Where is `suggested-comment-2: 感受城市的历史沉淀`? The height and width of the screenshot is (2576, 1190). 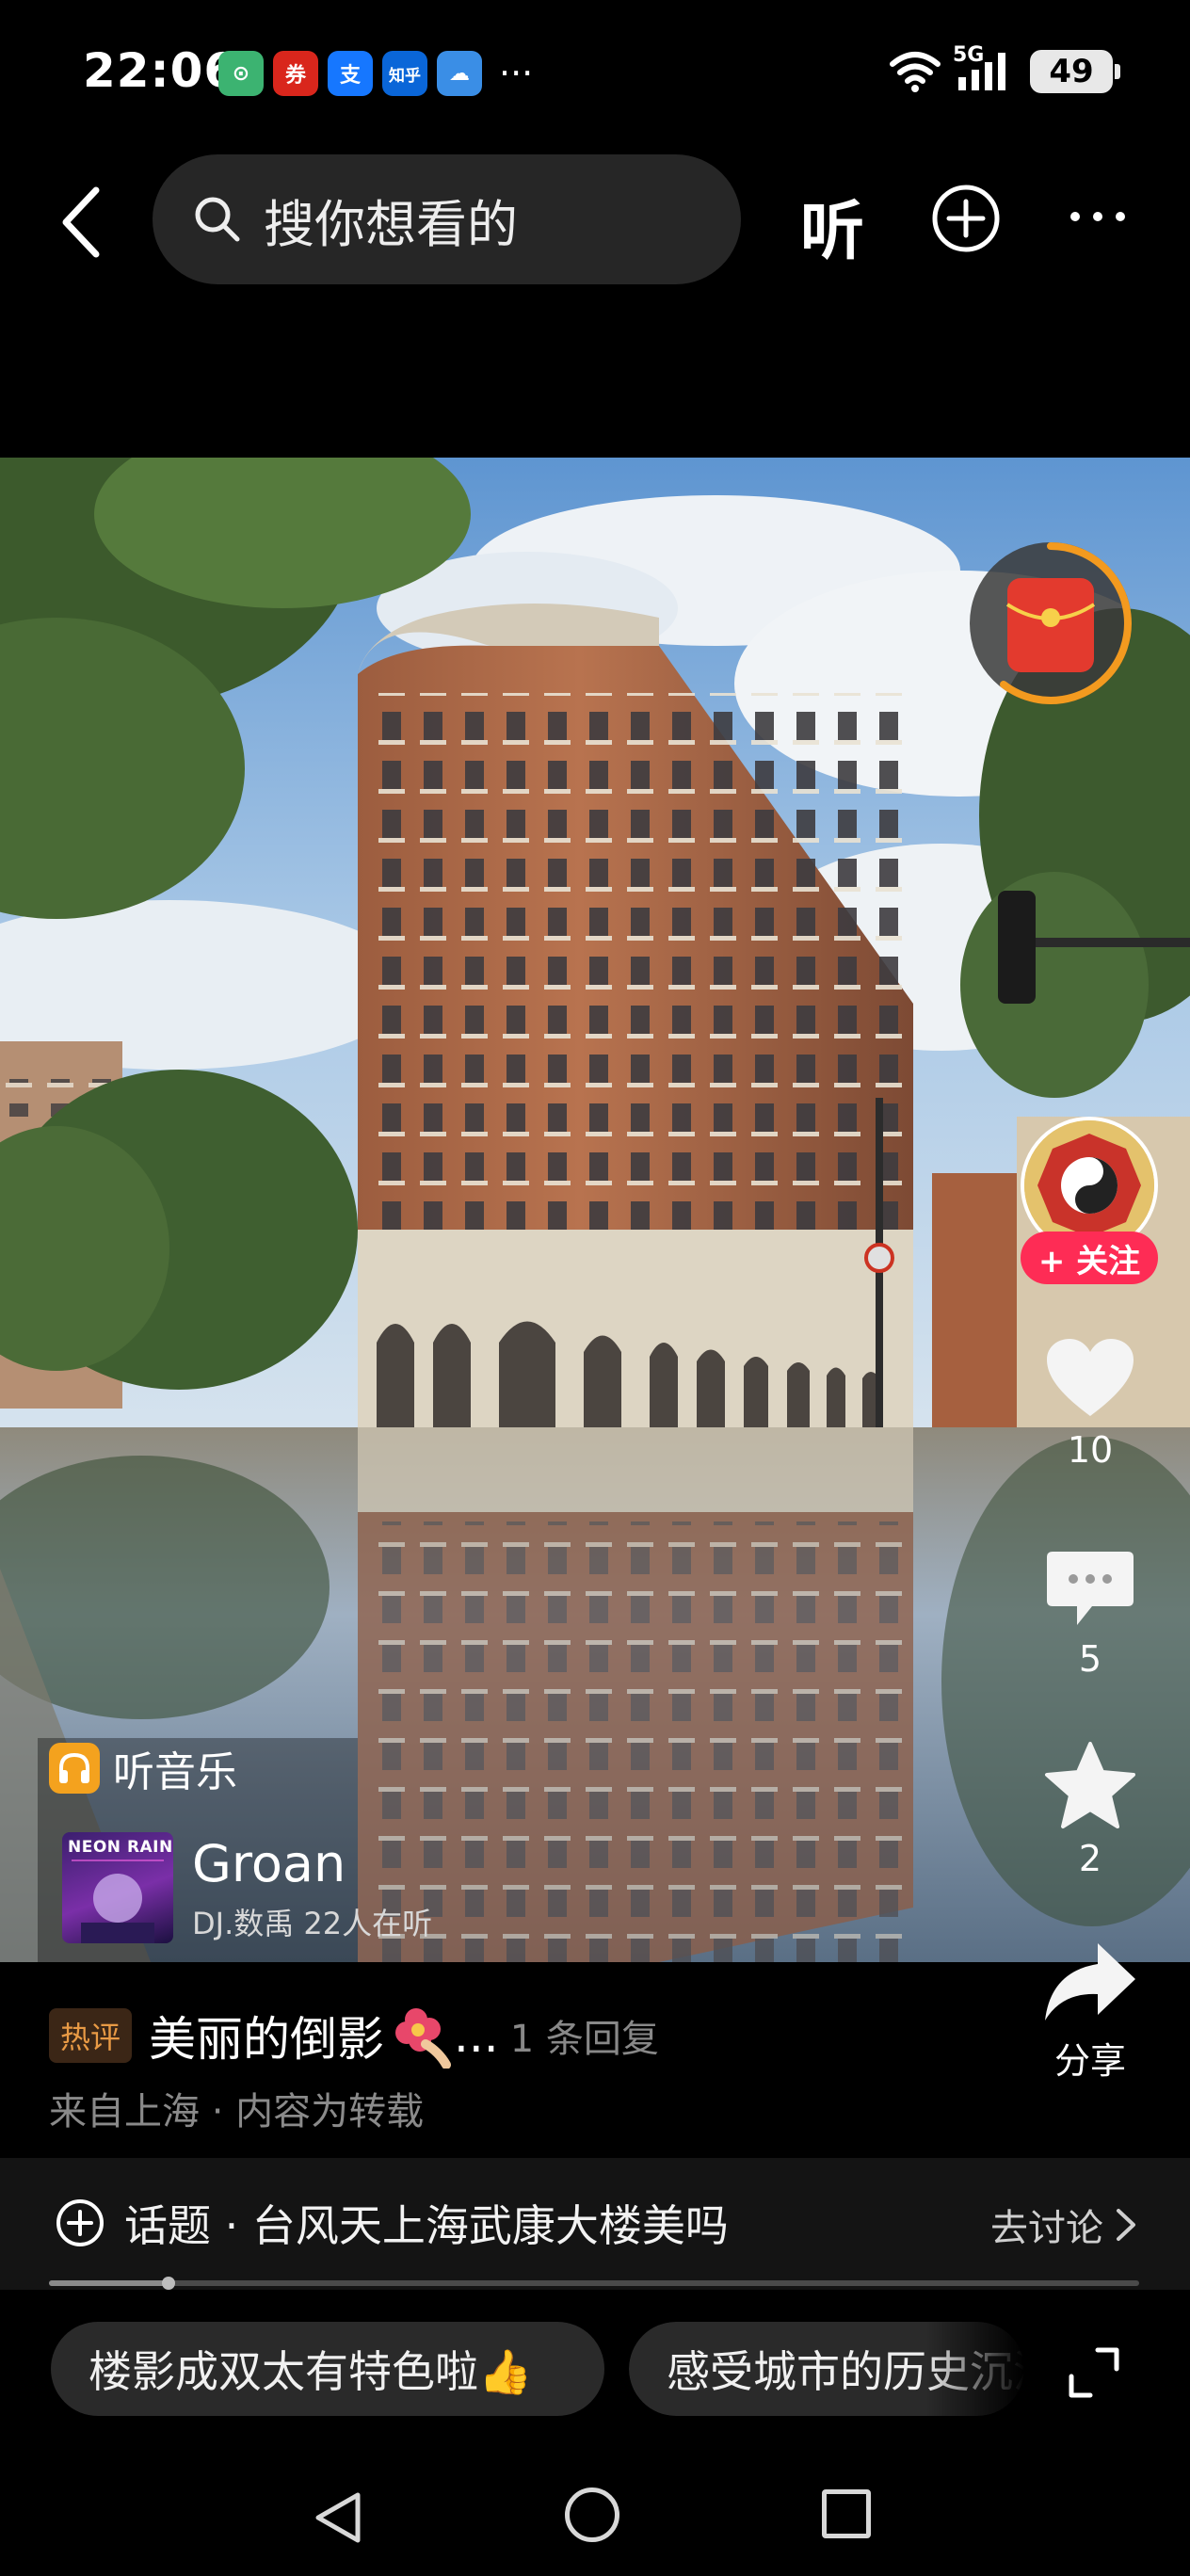
suggested-comment-2: 感受城市的历史沉淀 is located at coordinates (826, 2369).